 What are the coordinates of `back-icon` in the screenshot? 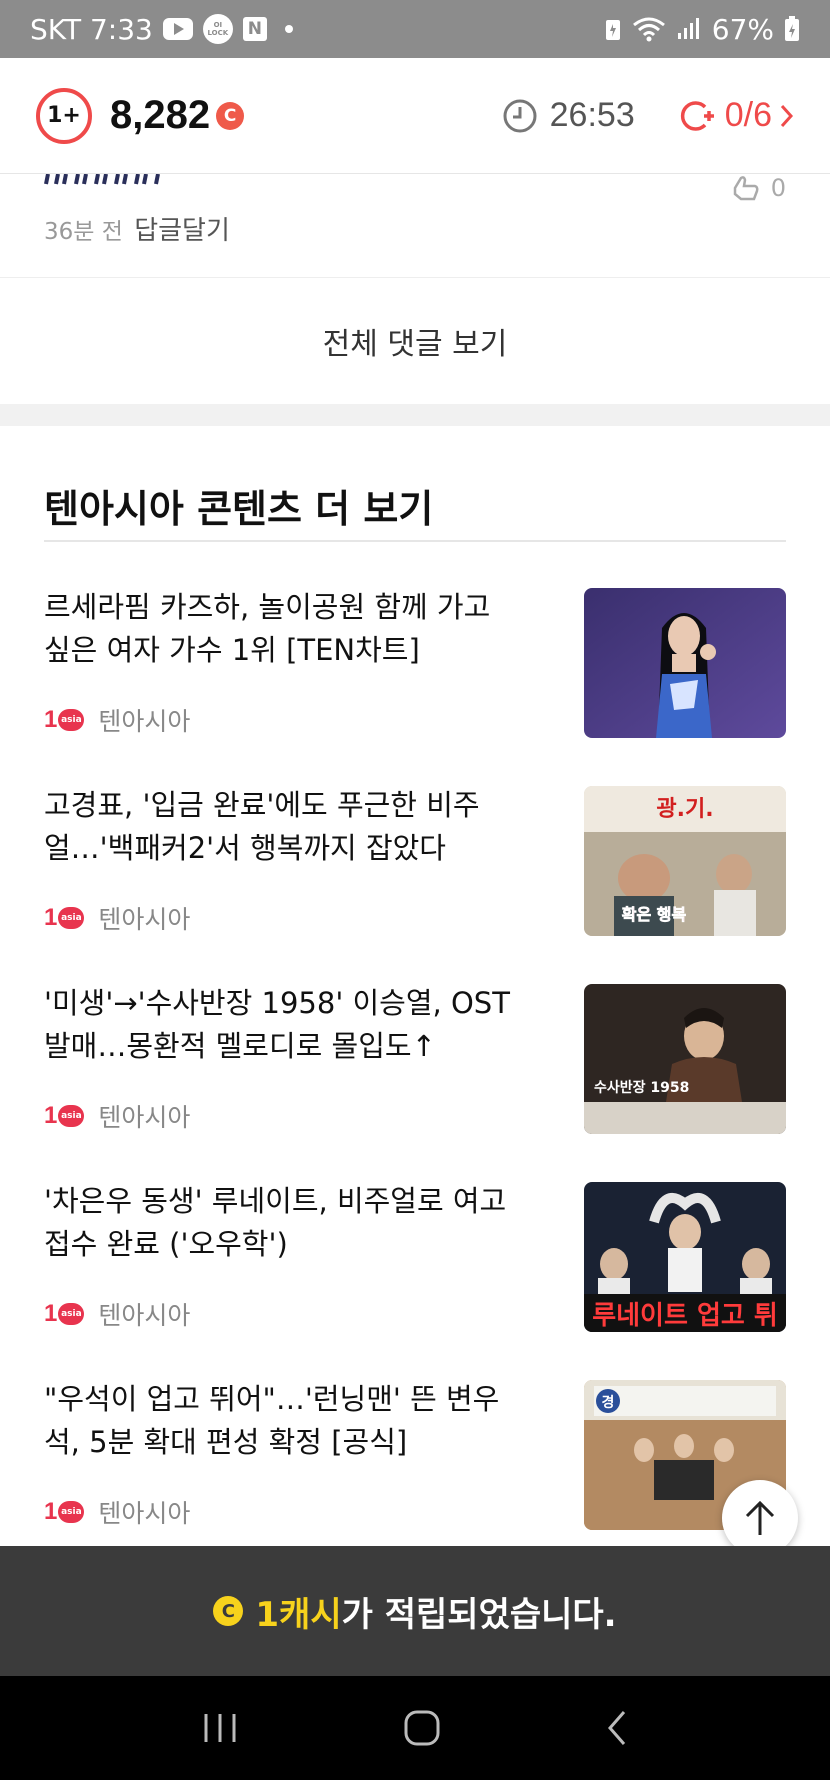 It's located at (617, 1728).